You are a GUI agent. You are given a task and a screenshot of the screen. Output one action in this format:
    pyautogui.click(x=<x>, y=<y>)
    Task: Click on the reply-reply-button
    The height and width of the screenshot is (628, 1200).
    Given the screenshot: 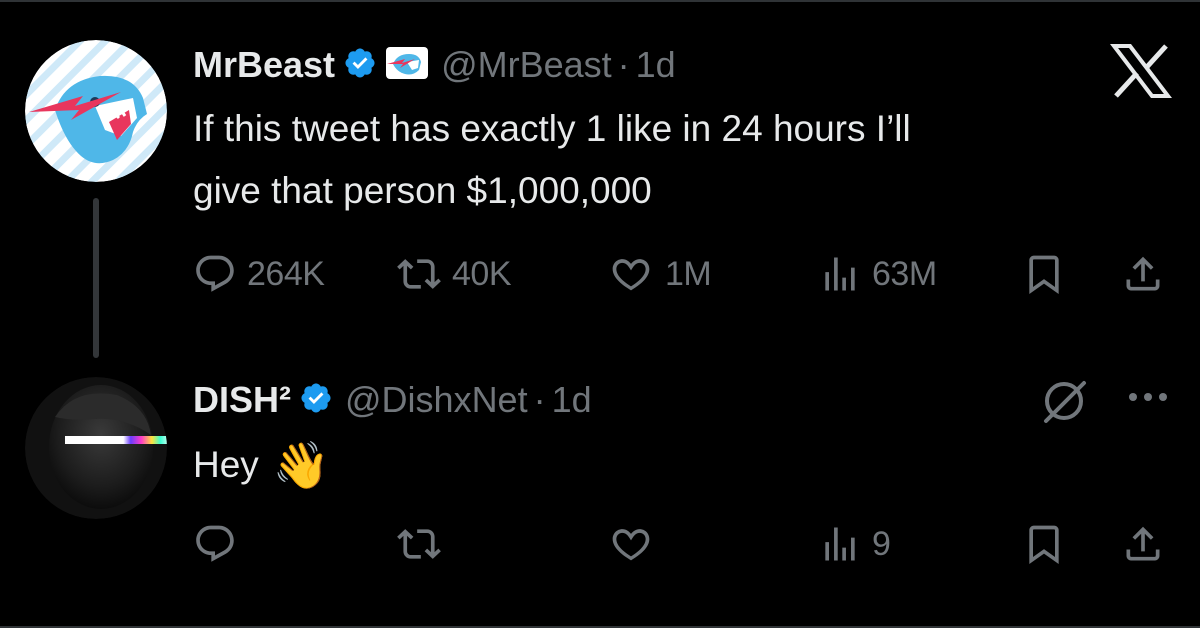 What is the action you would take?
    pyautogui.click(x=215, y=544)
    